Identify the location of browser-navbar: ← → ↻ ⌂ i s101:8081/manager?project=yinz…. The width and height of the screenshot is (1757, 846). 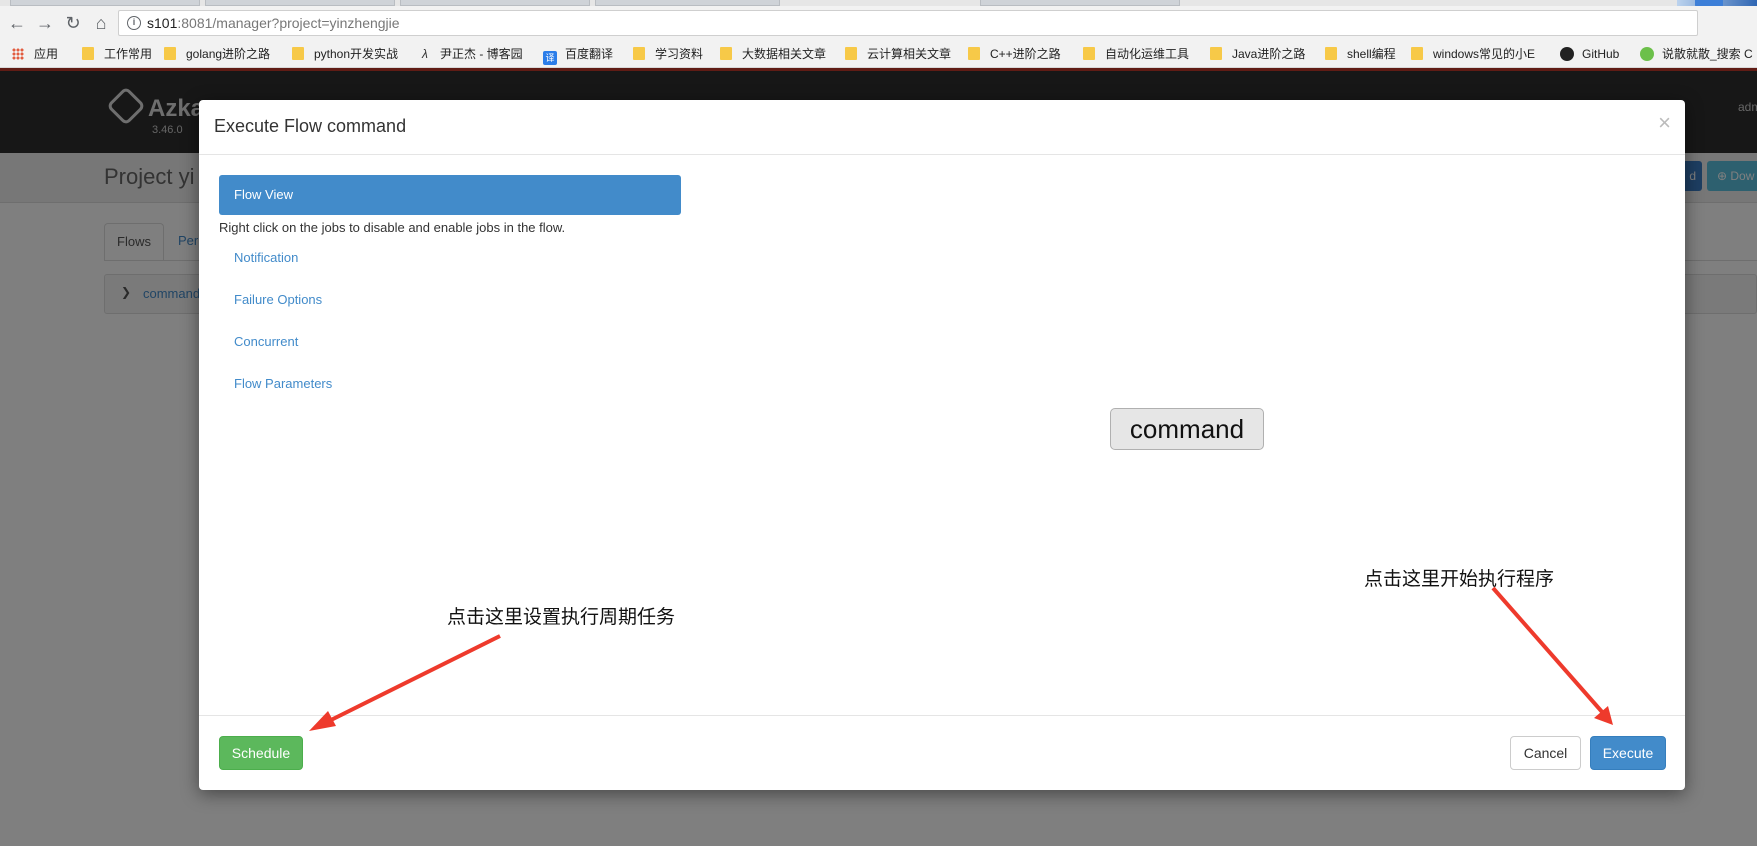
(878, 23).